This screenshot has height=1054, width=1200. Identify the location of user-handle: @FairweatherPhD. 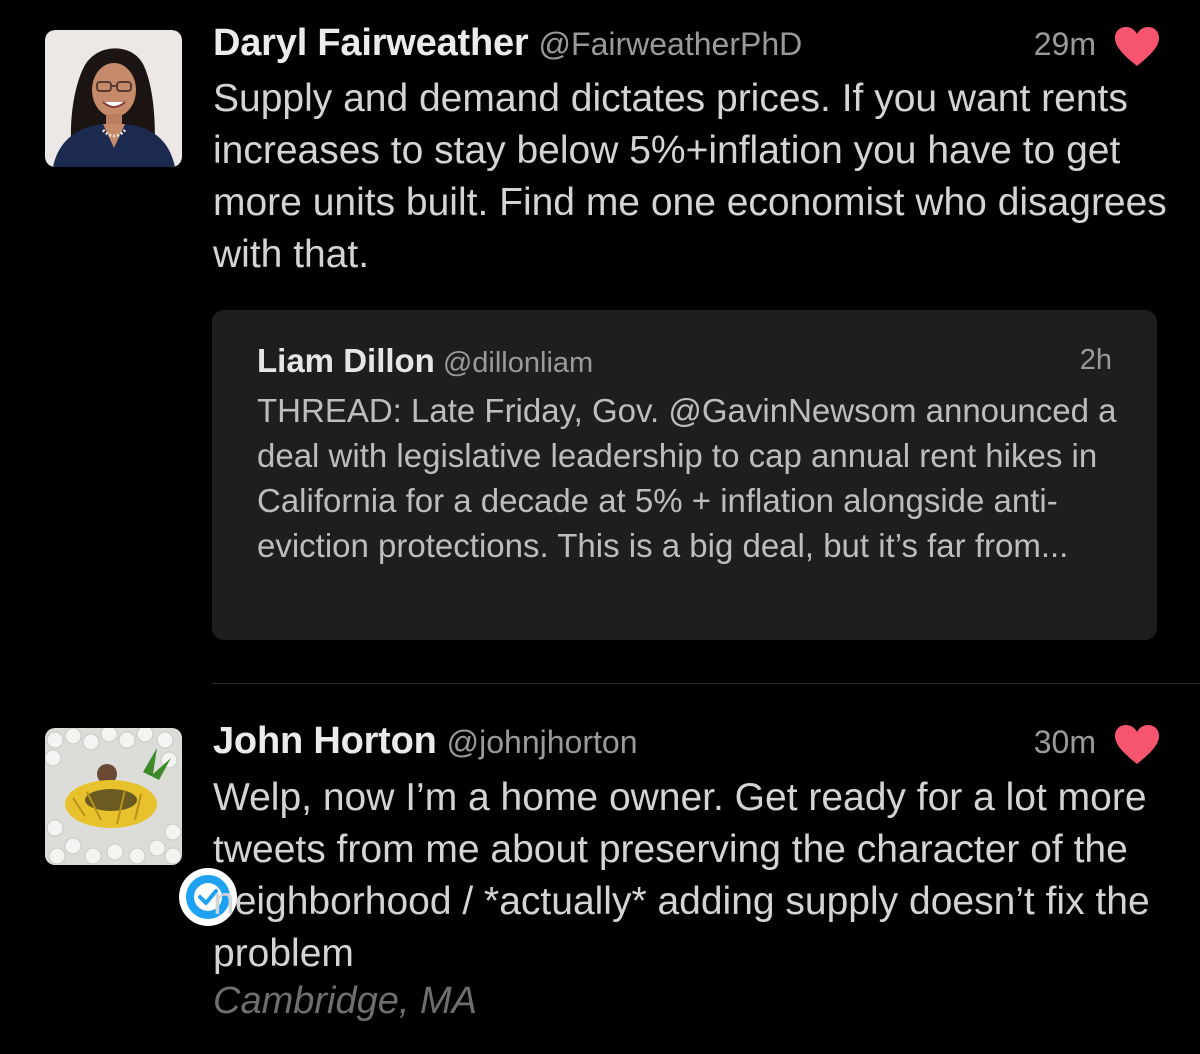
(671, 44).